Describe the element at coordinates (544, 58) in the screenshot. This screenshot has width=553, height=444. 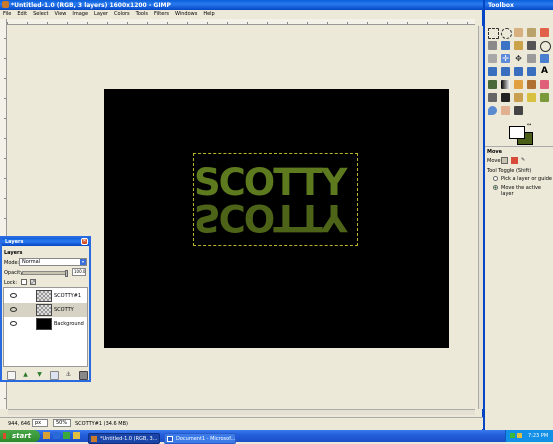
I see `rotate-icon` at that location.